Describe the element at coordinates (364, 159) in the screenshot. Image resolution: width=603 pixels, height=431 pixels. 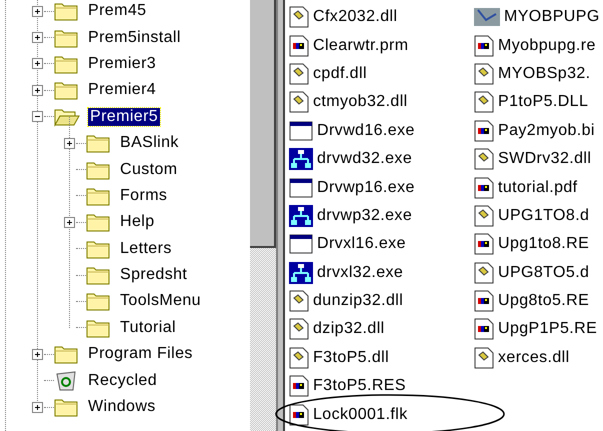
I see `file-name: drvwd32.exe` at that location.